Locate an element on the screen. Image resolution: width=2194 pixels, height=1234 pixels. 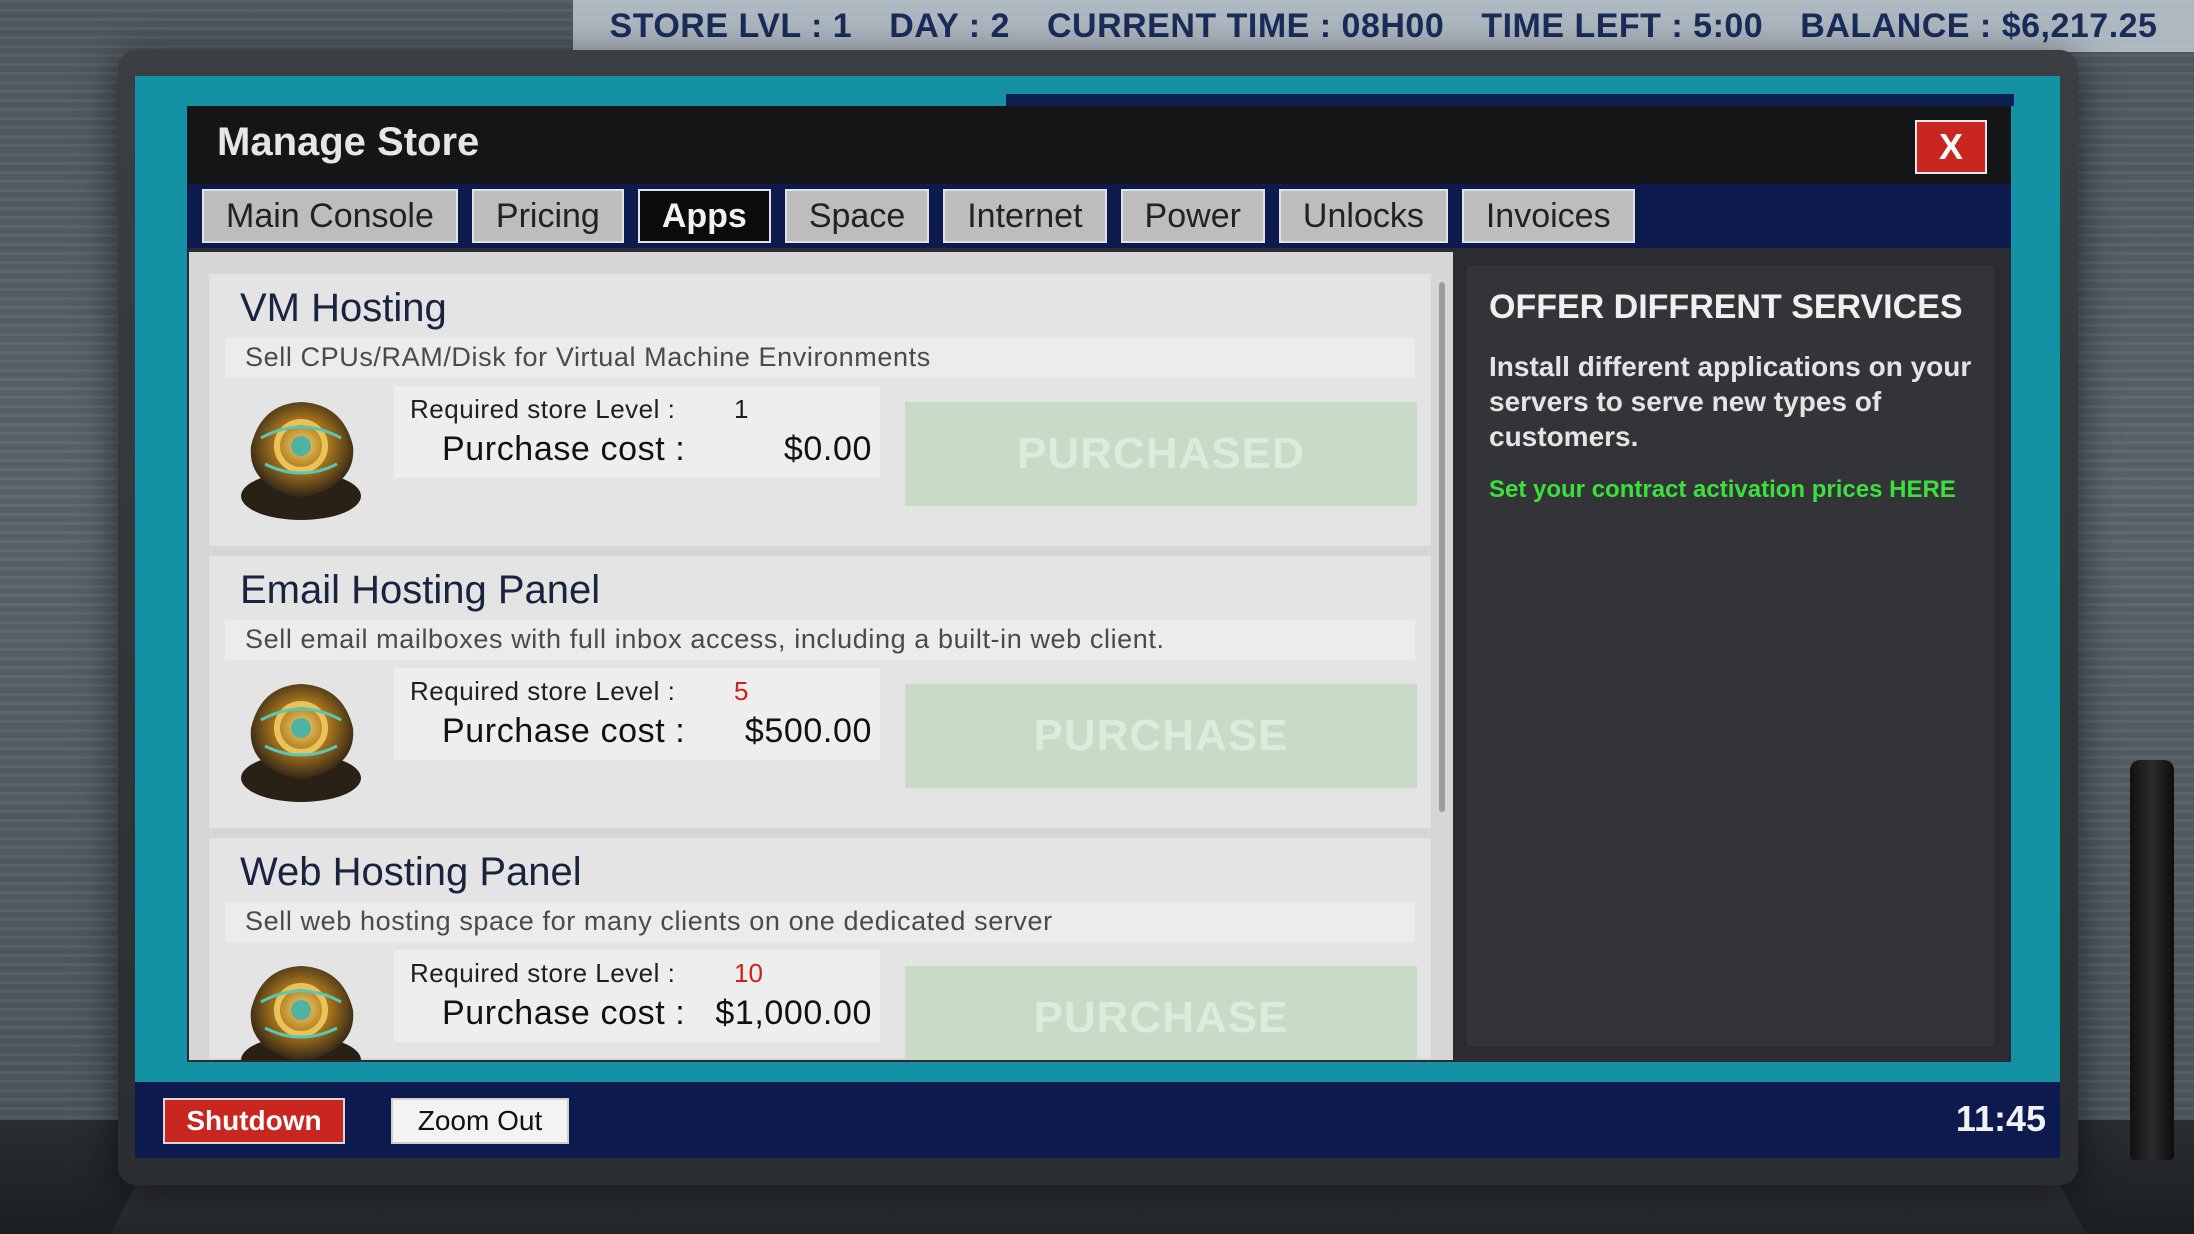
purchase-cost-value: $0.00 is located at coordinates (827, 449).